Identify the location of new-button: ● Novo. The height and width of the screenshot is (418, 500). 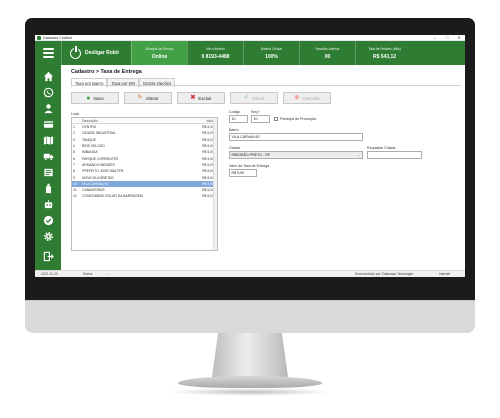
(95, 98).